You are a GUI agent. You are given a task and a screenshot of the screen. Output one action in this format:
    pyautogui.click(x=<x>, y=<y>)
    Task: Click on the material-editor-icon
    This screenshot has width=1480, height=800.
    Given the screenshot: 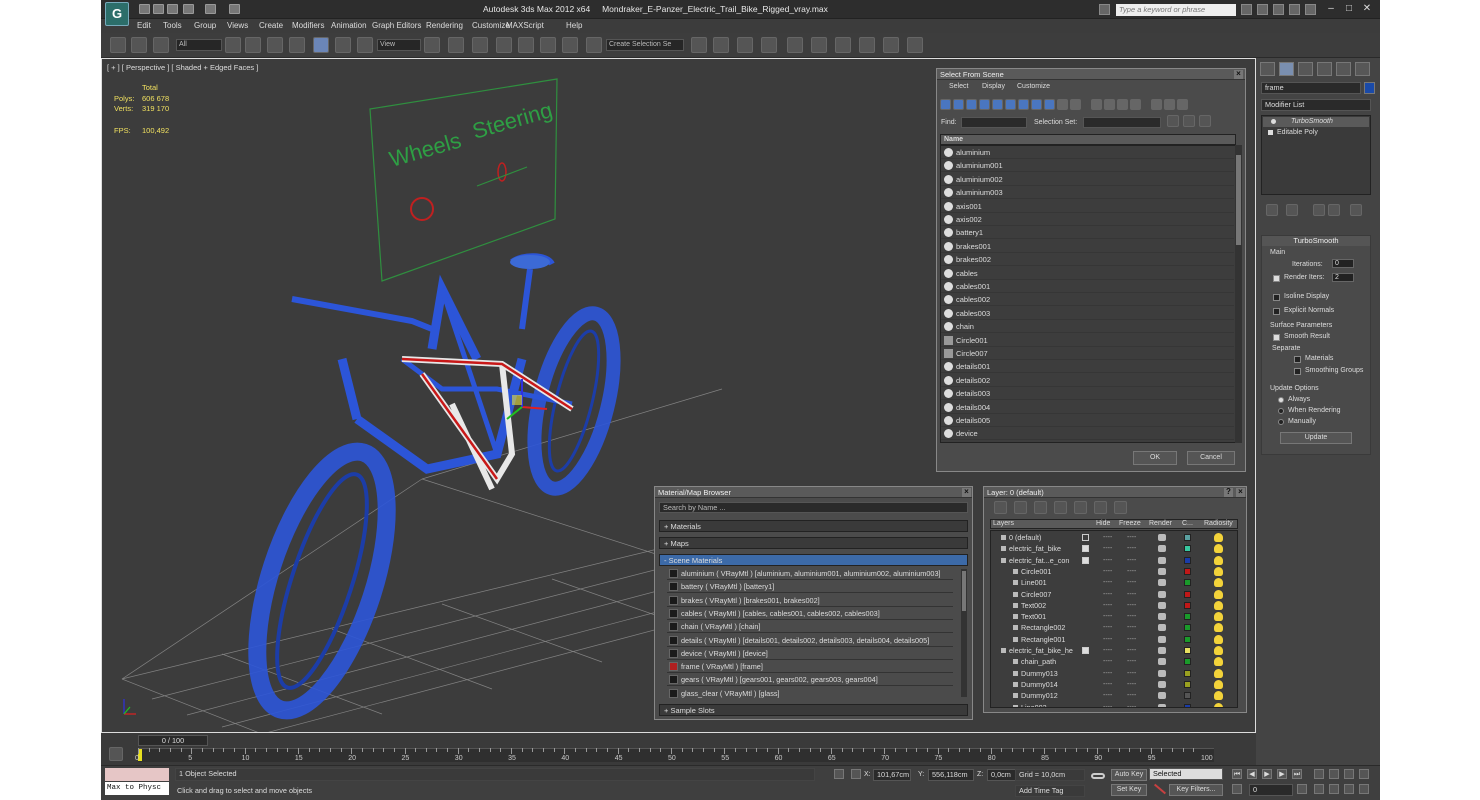 What is the action you would take?
    pyautogui.click(x=843, y=45)
    